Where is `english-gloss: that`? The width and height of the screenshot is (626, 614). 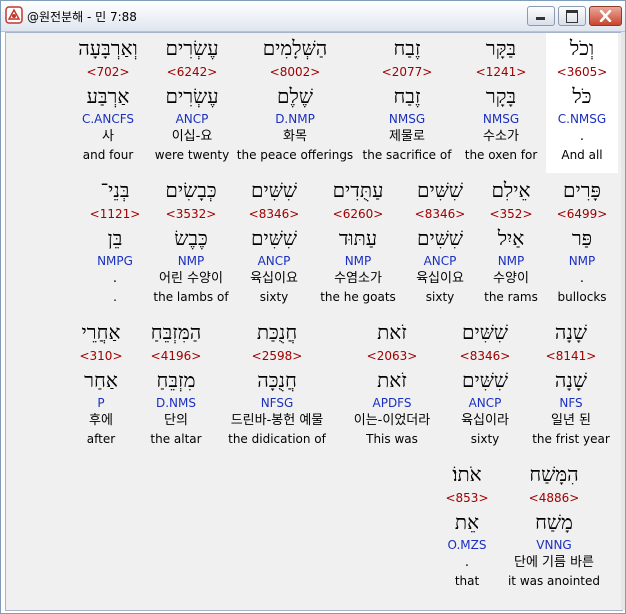
english-gloss: that is located at coordinates (467, 581).